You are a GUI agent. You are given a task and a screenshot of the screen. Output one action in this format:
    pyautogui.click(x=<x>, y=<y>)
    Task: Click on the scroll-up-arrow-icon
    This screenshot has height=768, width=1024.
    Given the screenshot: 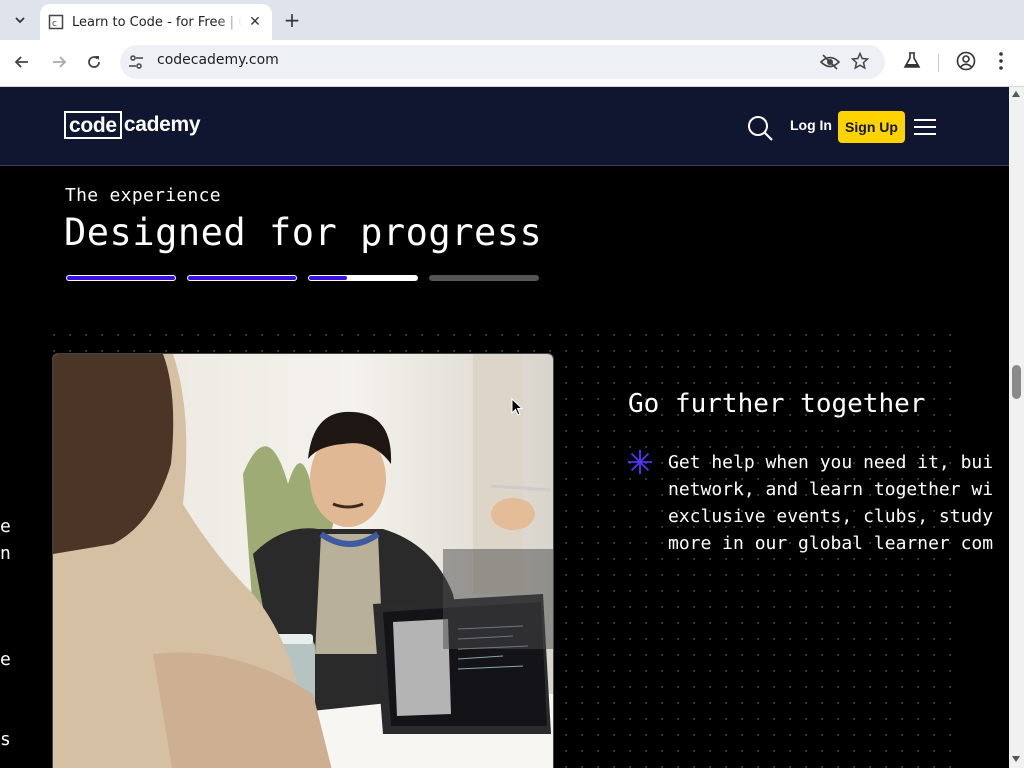 What is the action you would take?
    pyautogui.click(x=1016, y=94)
    